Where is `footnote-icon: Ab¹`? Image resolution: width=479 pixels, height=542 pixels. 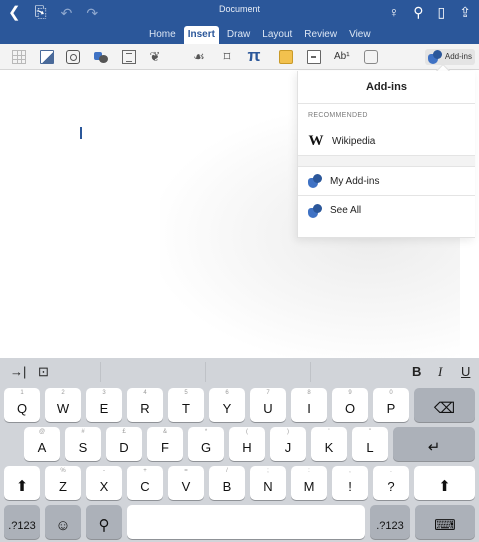 footnote-icon: Ab¹ is located at coordinates (345, 57).